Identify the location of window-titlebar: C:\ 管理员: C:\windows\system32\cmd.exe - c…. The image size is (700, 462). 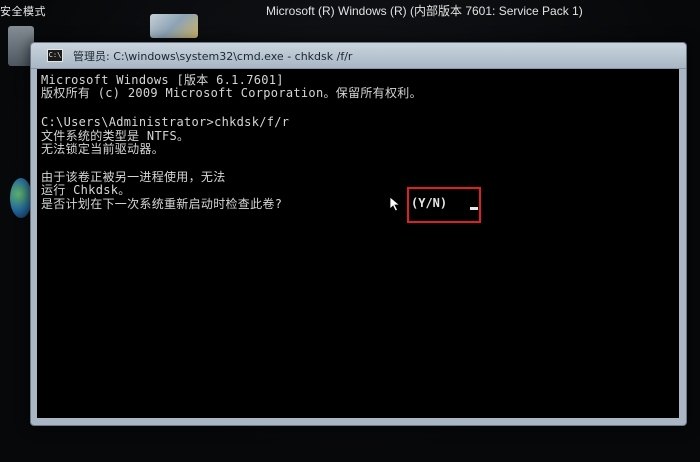
(358, 56).